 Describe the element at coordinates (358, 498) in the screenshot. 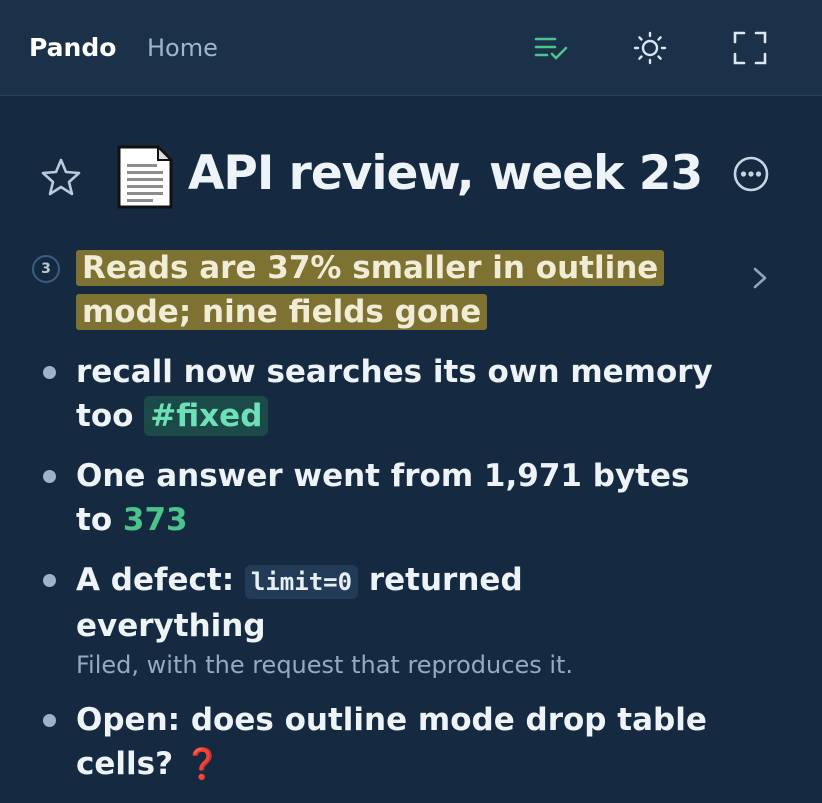

I see `list-item: One answer went from 1,971 bytes to 373` at that location.